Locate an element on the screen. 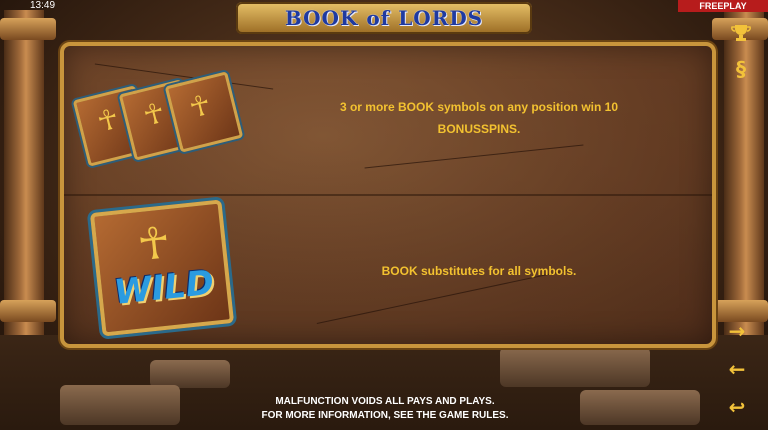 This screenshot has height=430, width=768. freeplay-badge: FREEPLAY is located at coordinates (723, 6).